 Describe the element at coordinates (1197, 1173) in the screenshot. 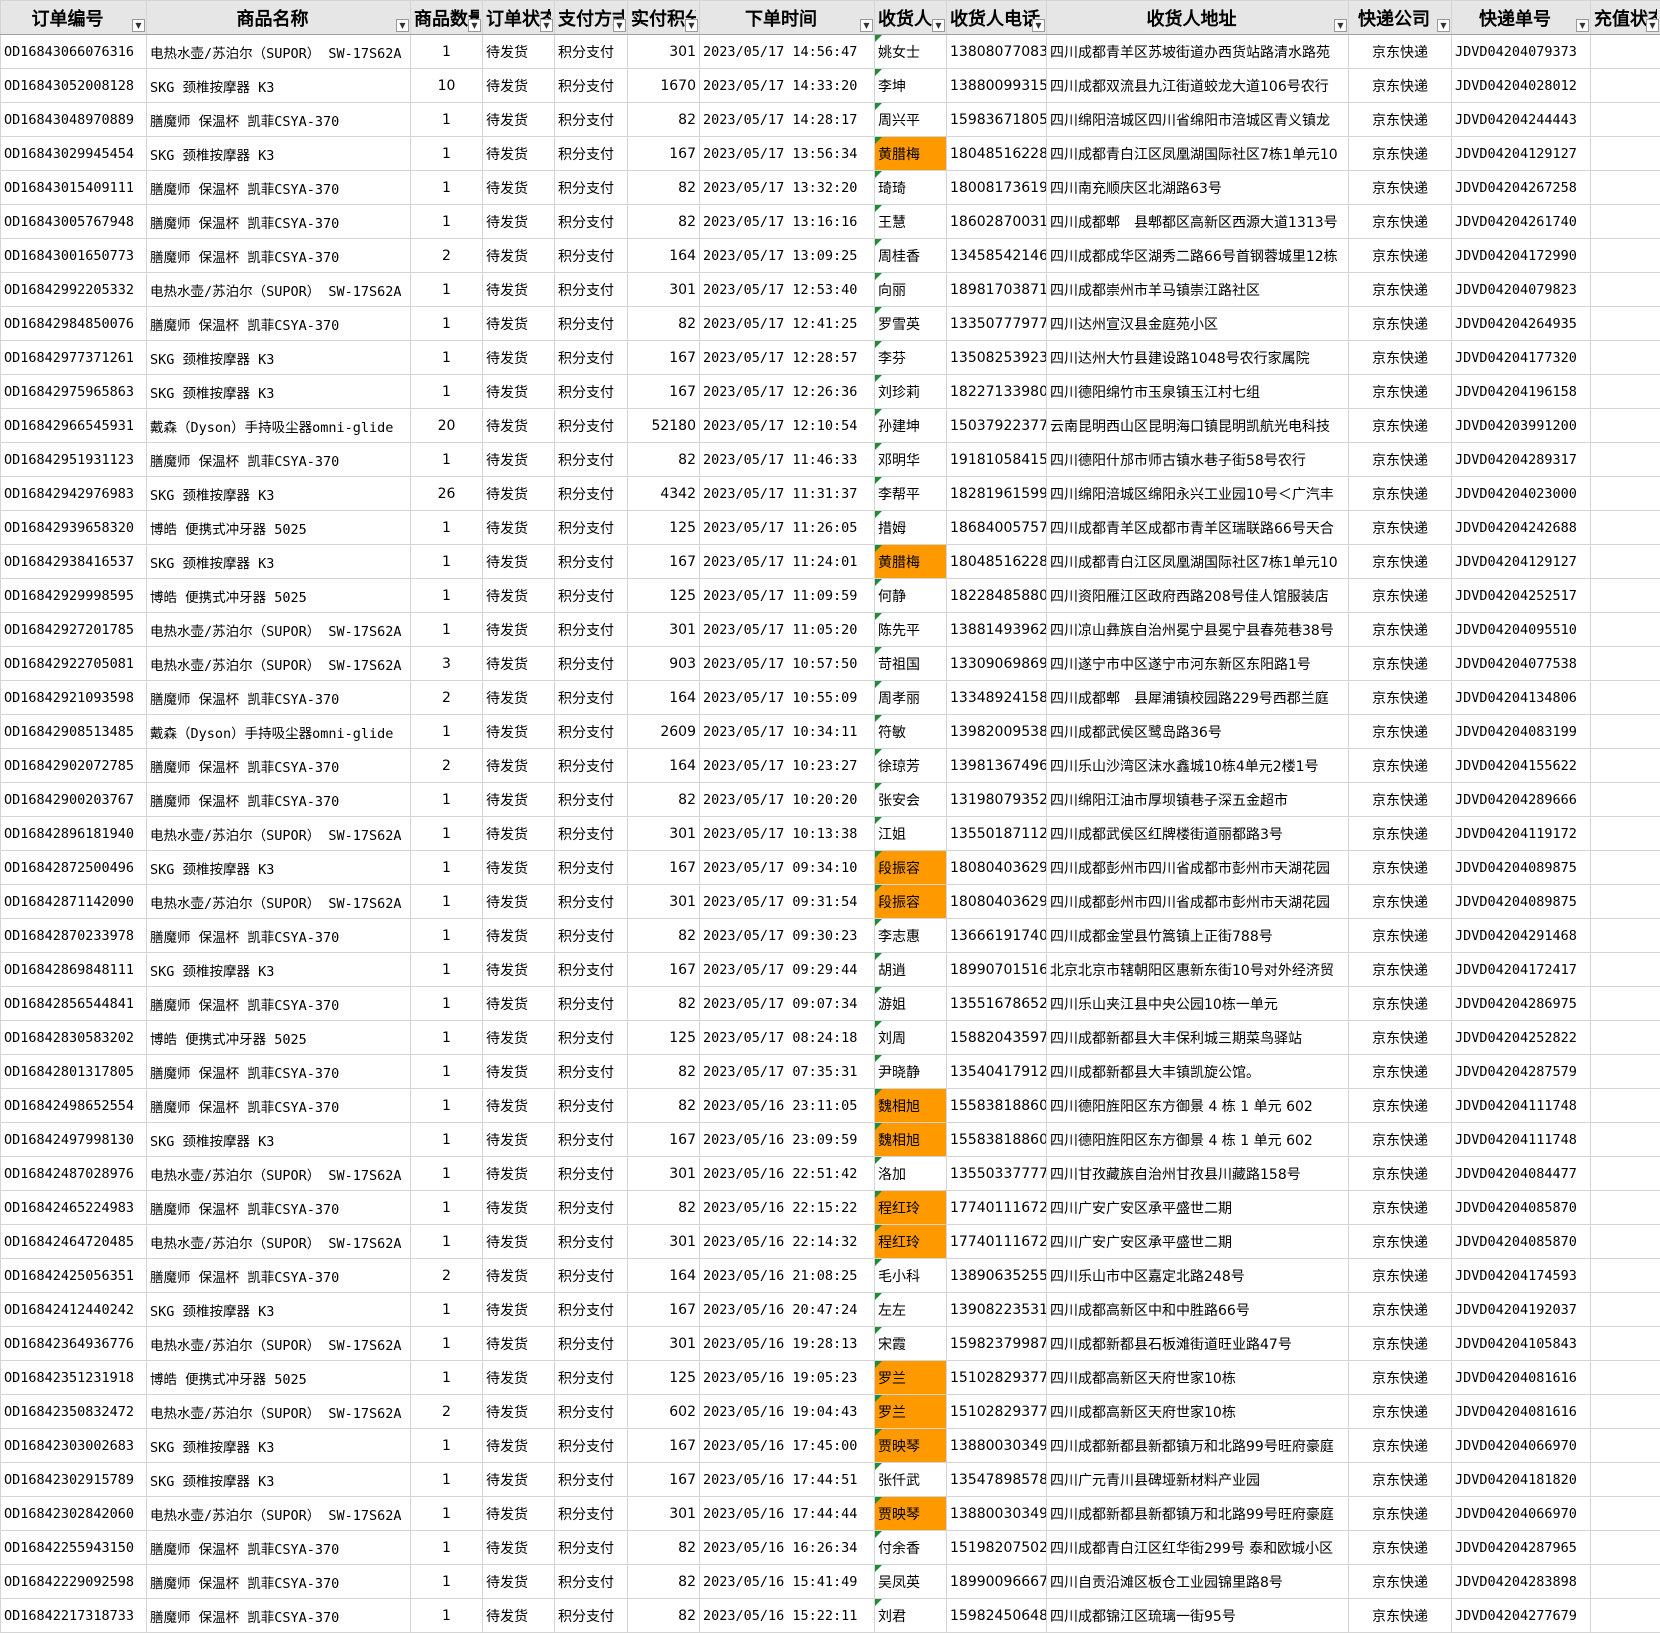

I see `address-cell: 四川甘孜藏族自治州甘孜县川藏路158号` at that location.